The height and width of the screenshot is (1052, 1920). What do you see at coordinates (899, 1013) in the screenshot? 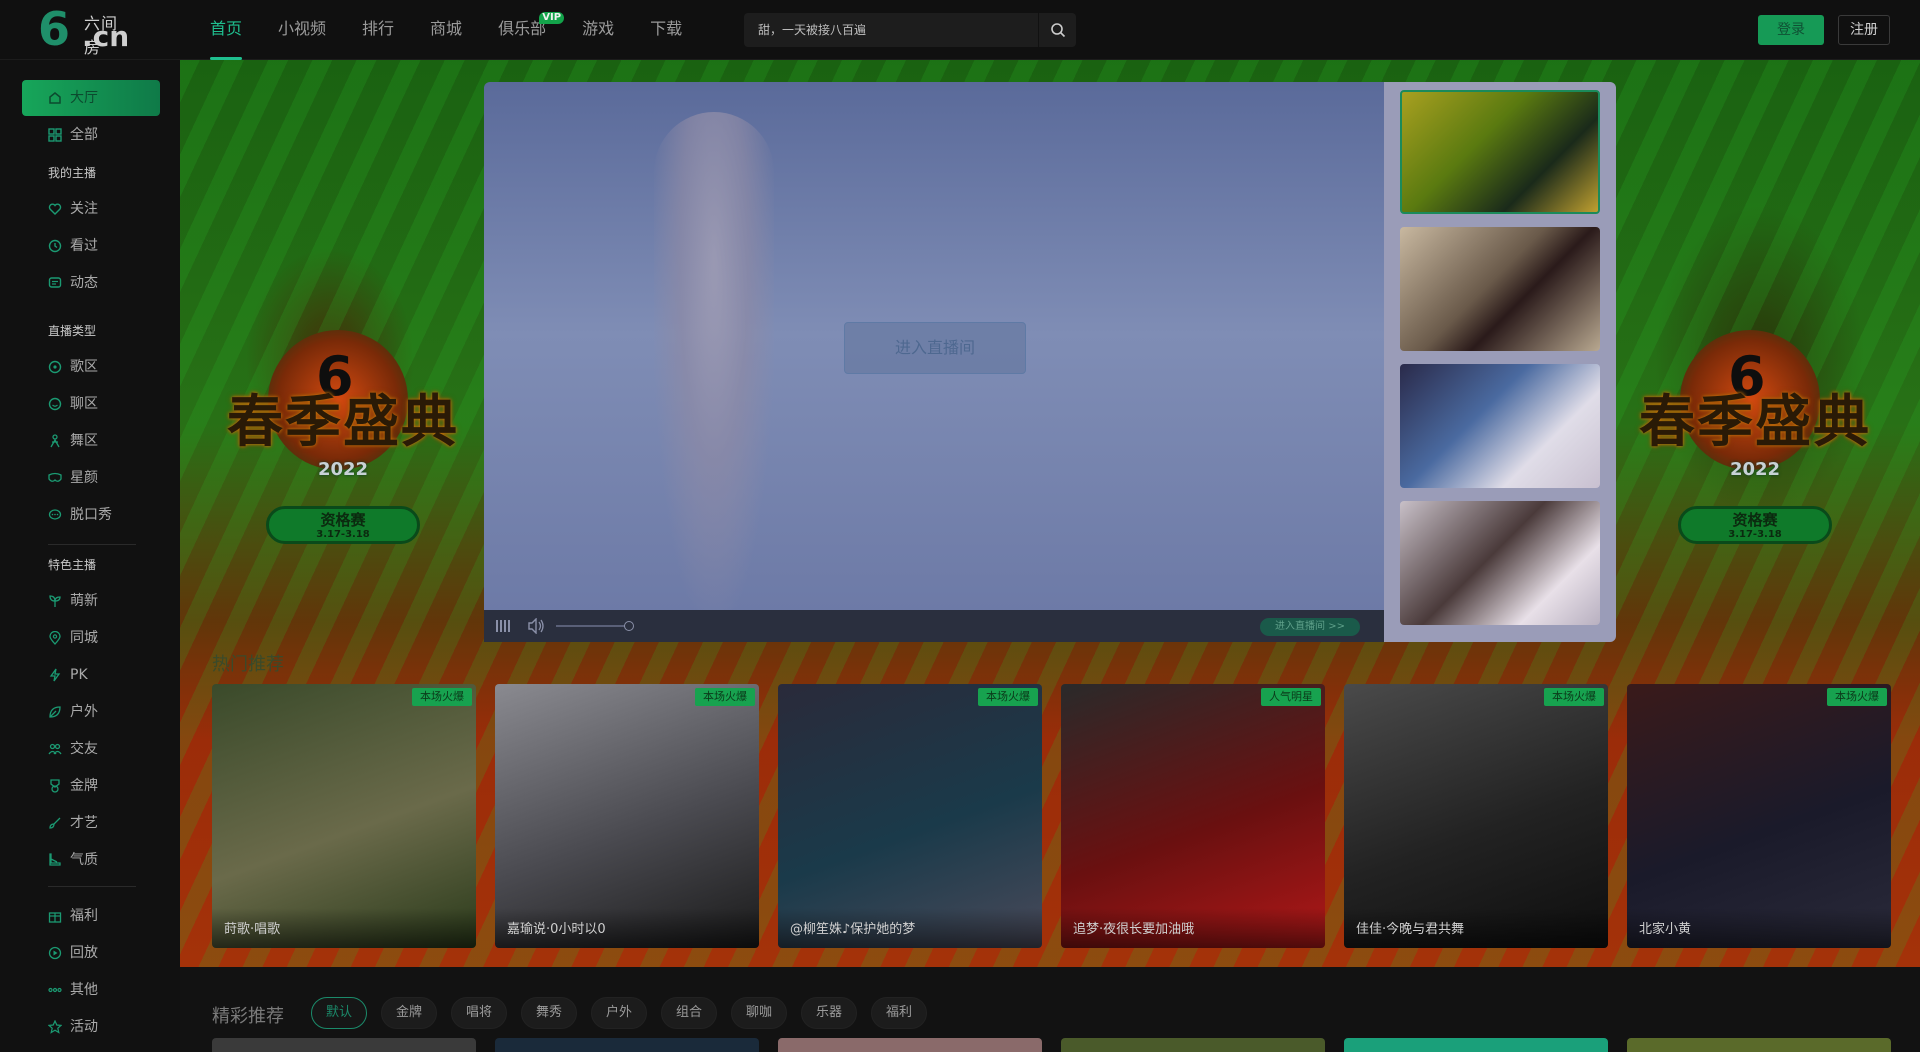
I see `filter-chip-welfare: 福利` at bounding box center [899, 1013].